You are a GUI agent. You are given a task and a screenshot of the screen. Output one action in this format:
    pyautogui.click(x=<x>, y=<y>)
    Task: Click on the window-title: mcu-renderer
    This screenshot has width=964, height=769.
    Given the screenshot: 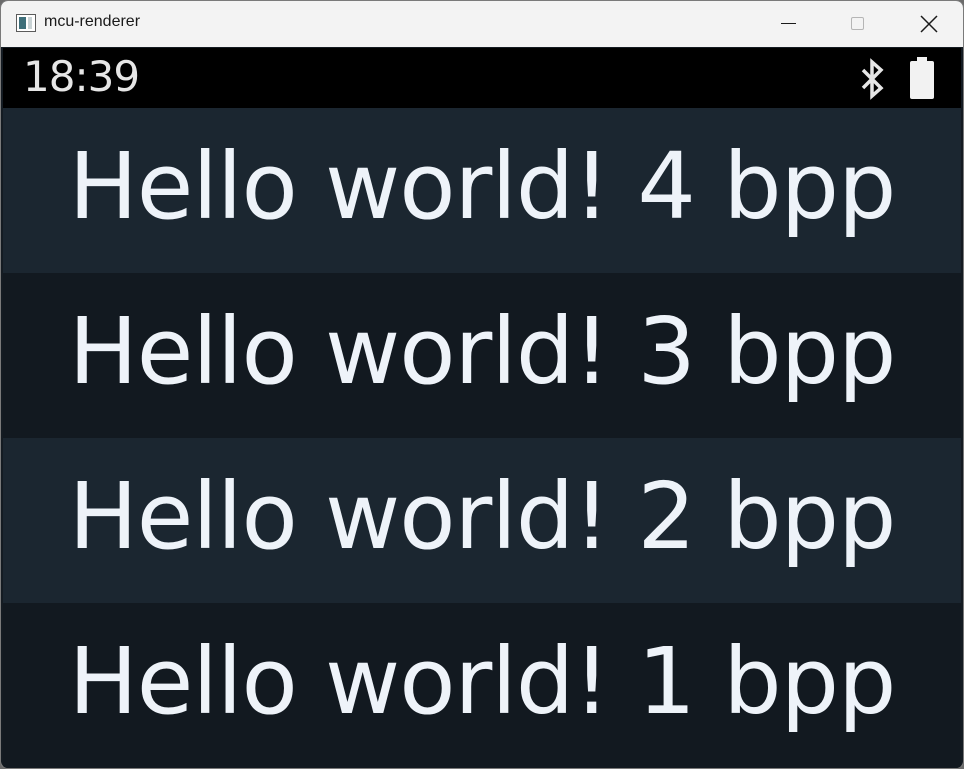 What is the action you would take?
    pyautogui.click(x=92, y=21)
    